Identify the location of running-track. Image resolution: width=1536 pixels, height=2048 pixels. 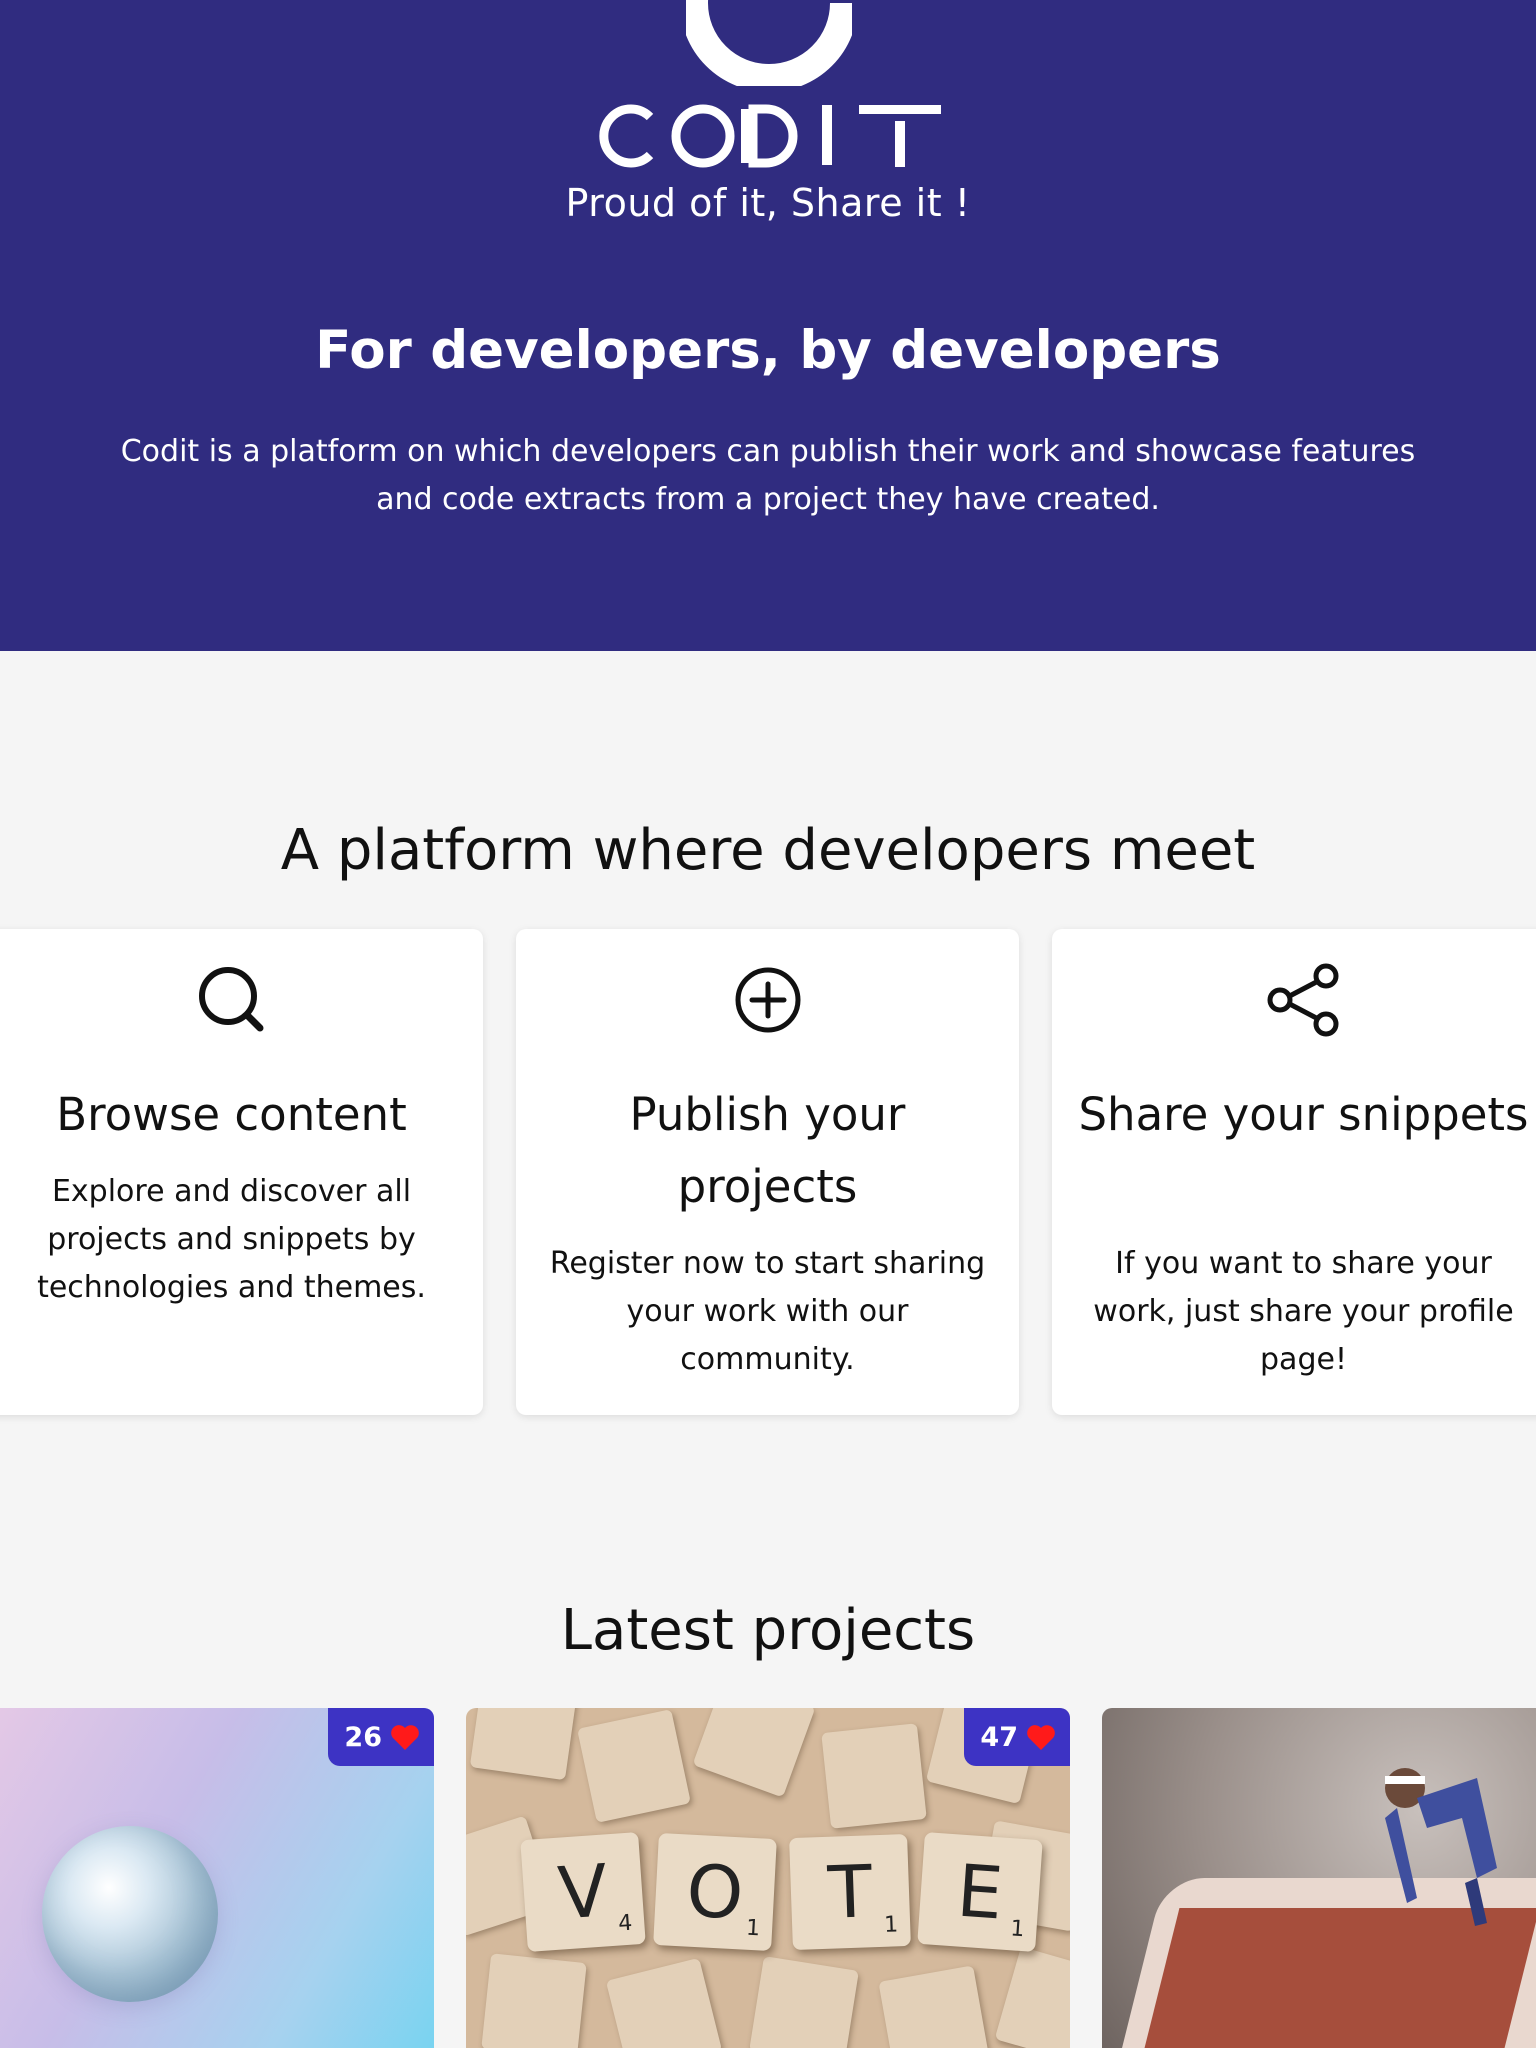
(1340, 1978).